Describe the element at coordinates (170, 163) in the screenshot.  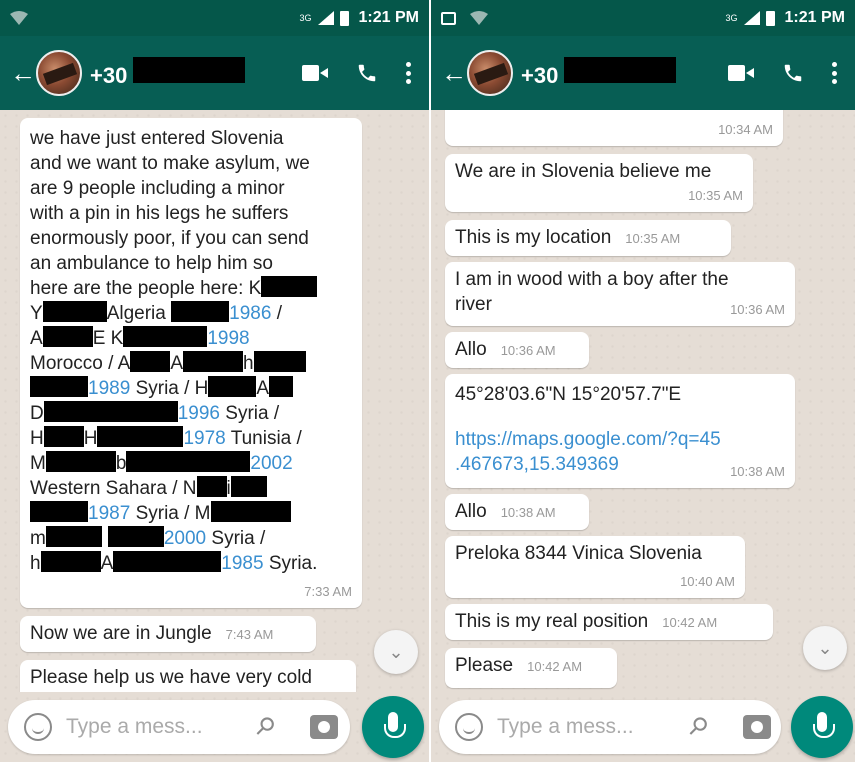
I see `message-line: and we want to make asylum, we` at that location.